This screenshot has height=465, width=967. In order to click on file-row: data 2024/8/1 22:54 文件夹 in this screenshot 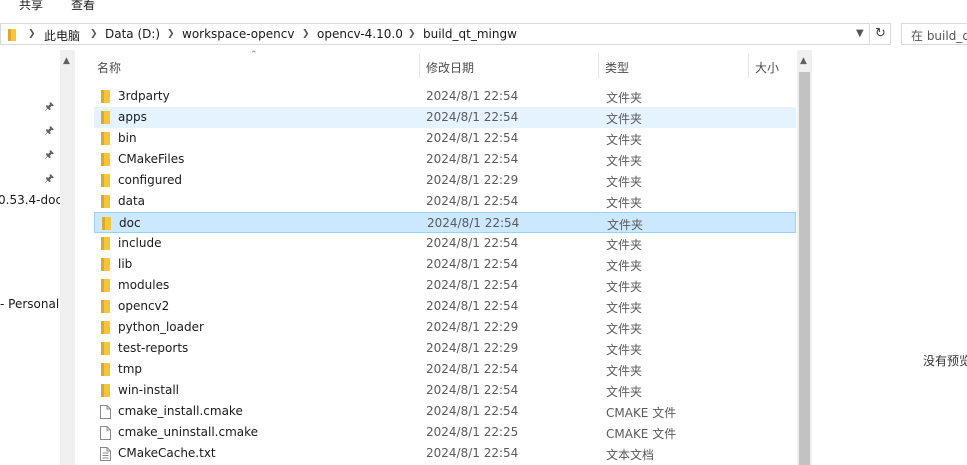, I will do `click(445, 201)`.